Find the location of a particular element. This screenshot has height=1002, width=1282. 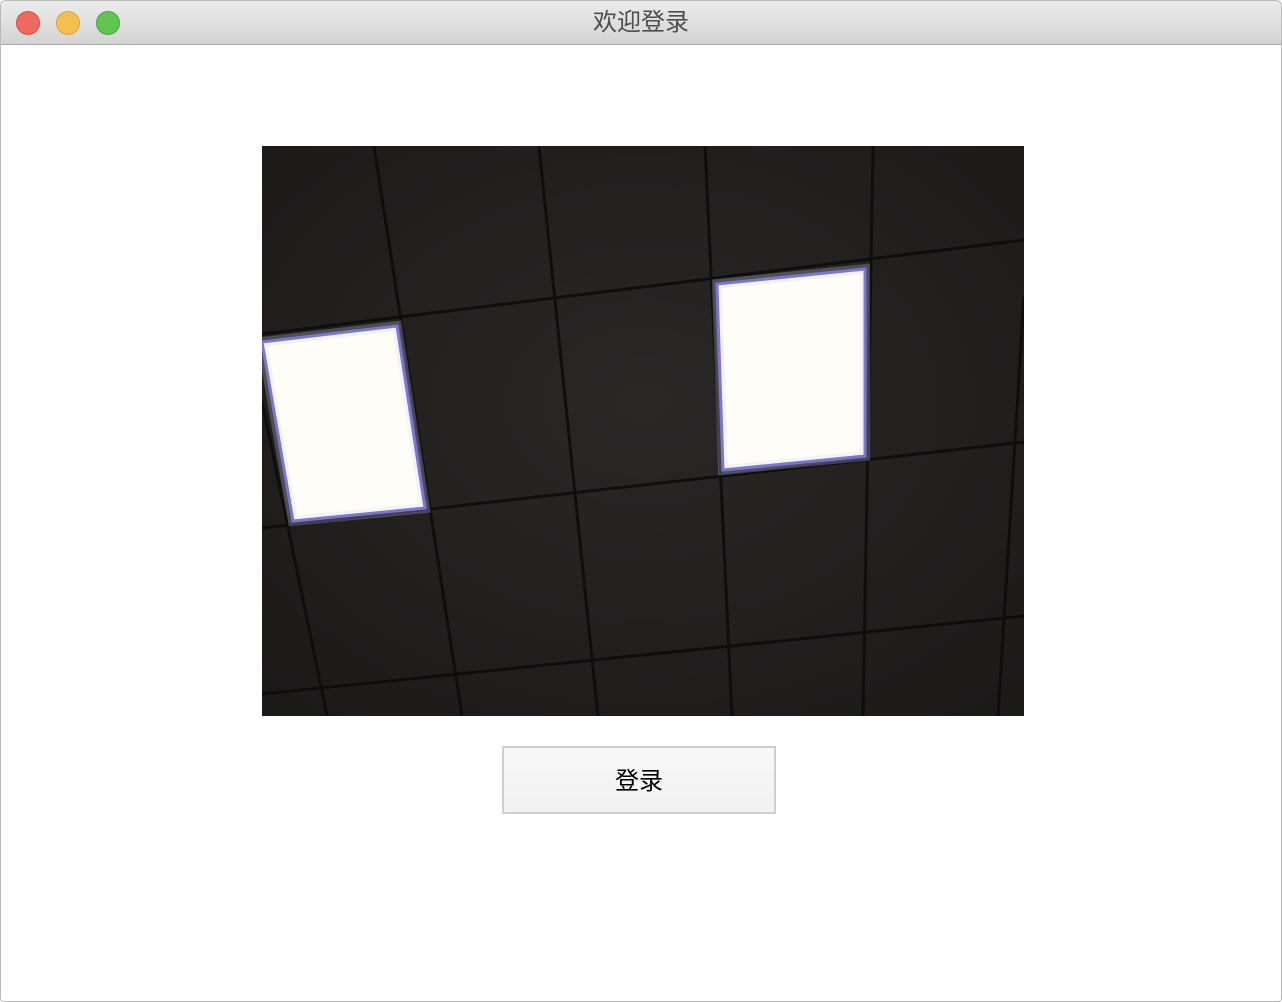

title-bar: 欢迎登录 is located at coordinates (641, 23).